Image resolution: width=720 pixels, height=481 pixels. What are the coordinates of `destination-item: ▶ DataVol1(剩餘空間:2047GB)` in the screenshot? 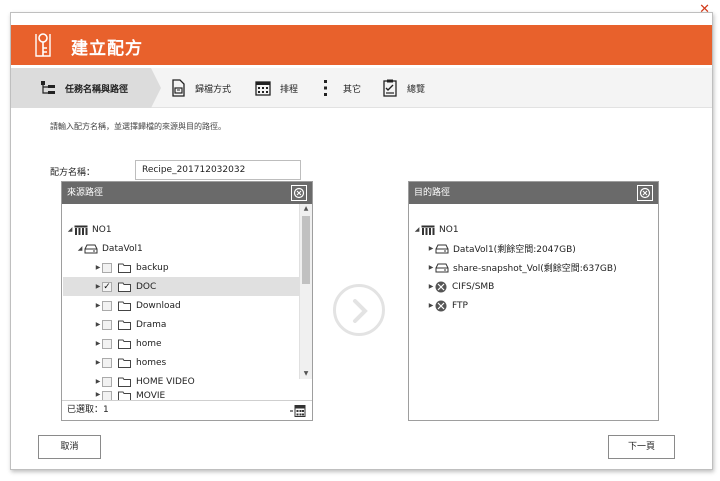 It's located at (501, 248).